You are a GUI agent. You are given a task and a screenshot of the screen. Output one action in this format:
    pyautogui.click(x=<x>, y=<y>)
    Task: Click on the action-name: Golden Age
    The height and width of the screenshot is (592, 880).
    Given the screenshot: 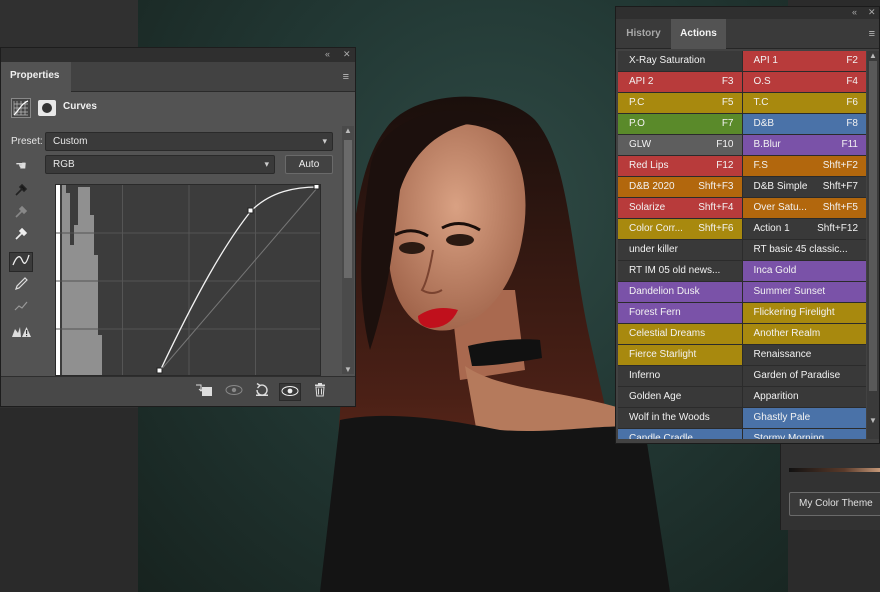 What is the action you would take?
    pyautogui.click(x=655, y=396)
    